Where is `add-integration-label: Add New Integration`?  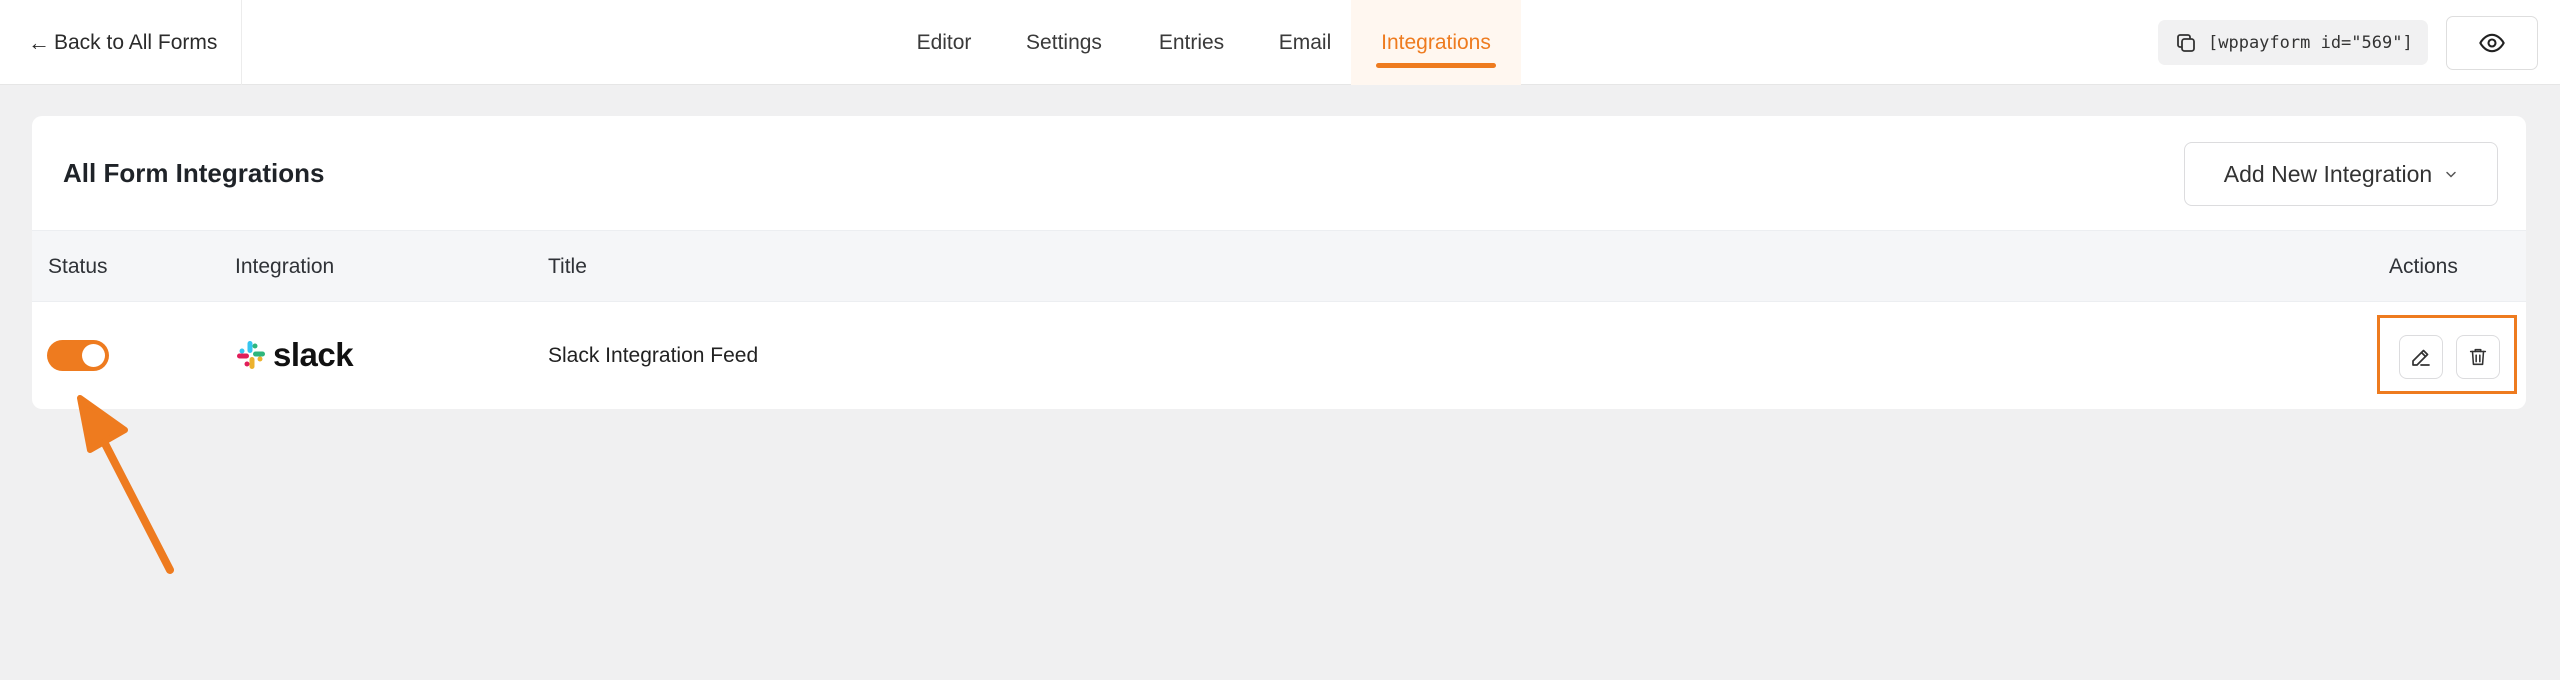
add-integration-label: Add New Integration is located at coordinates (2328, 173).